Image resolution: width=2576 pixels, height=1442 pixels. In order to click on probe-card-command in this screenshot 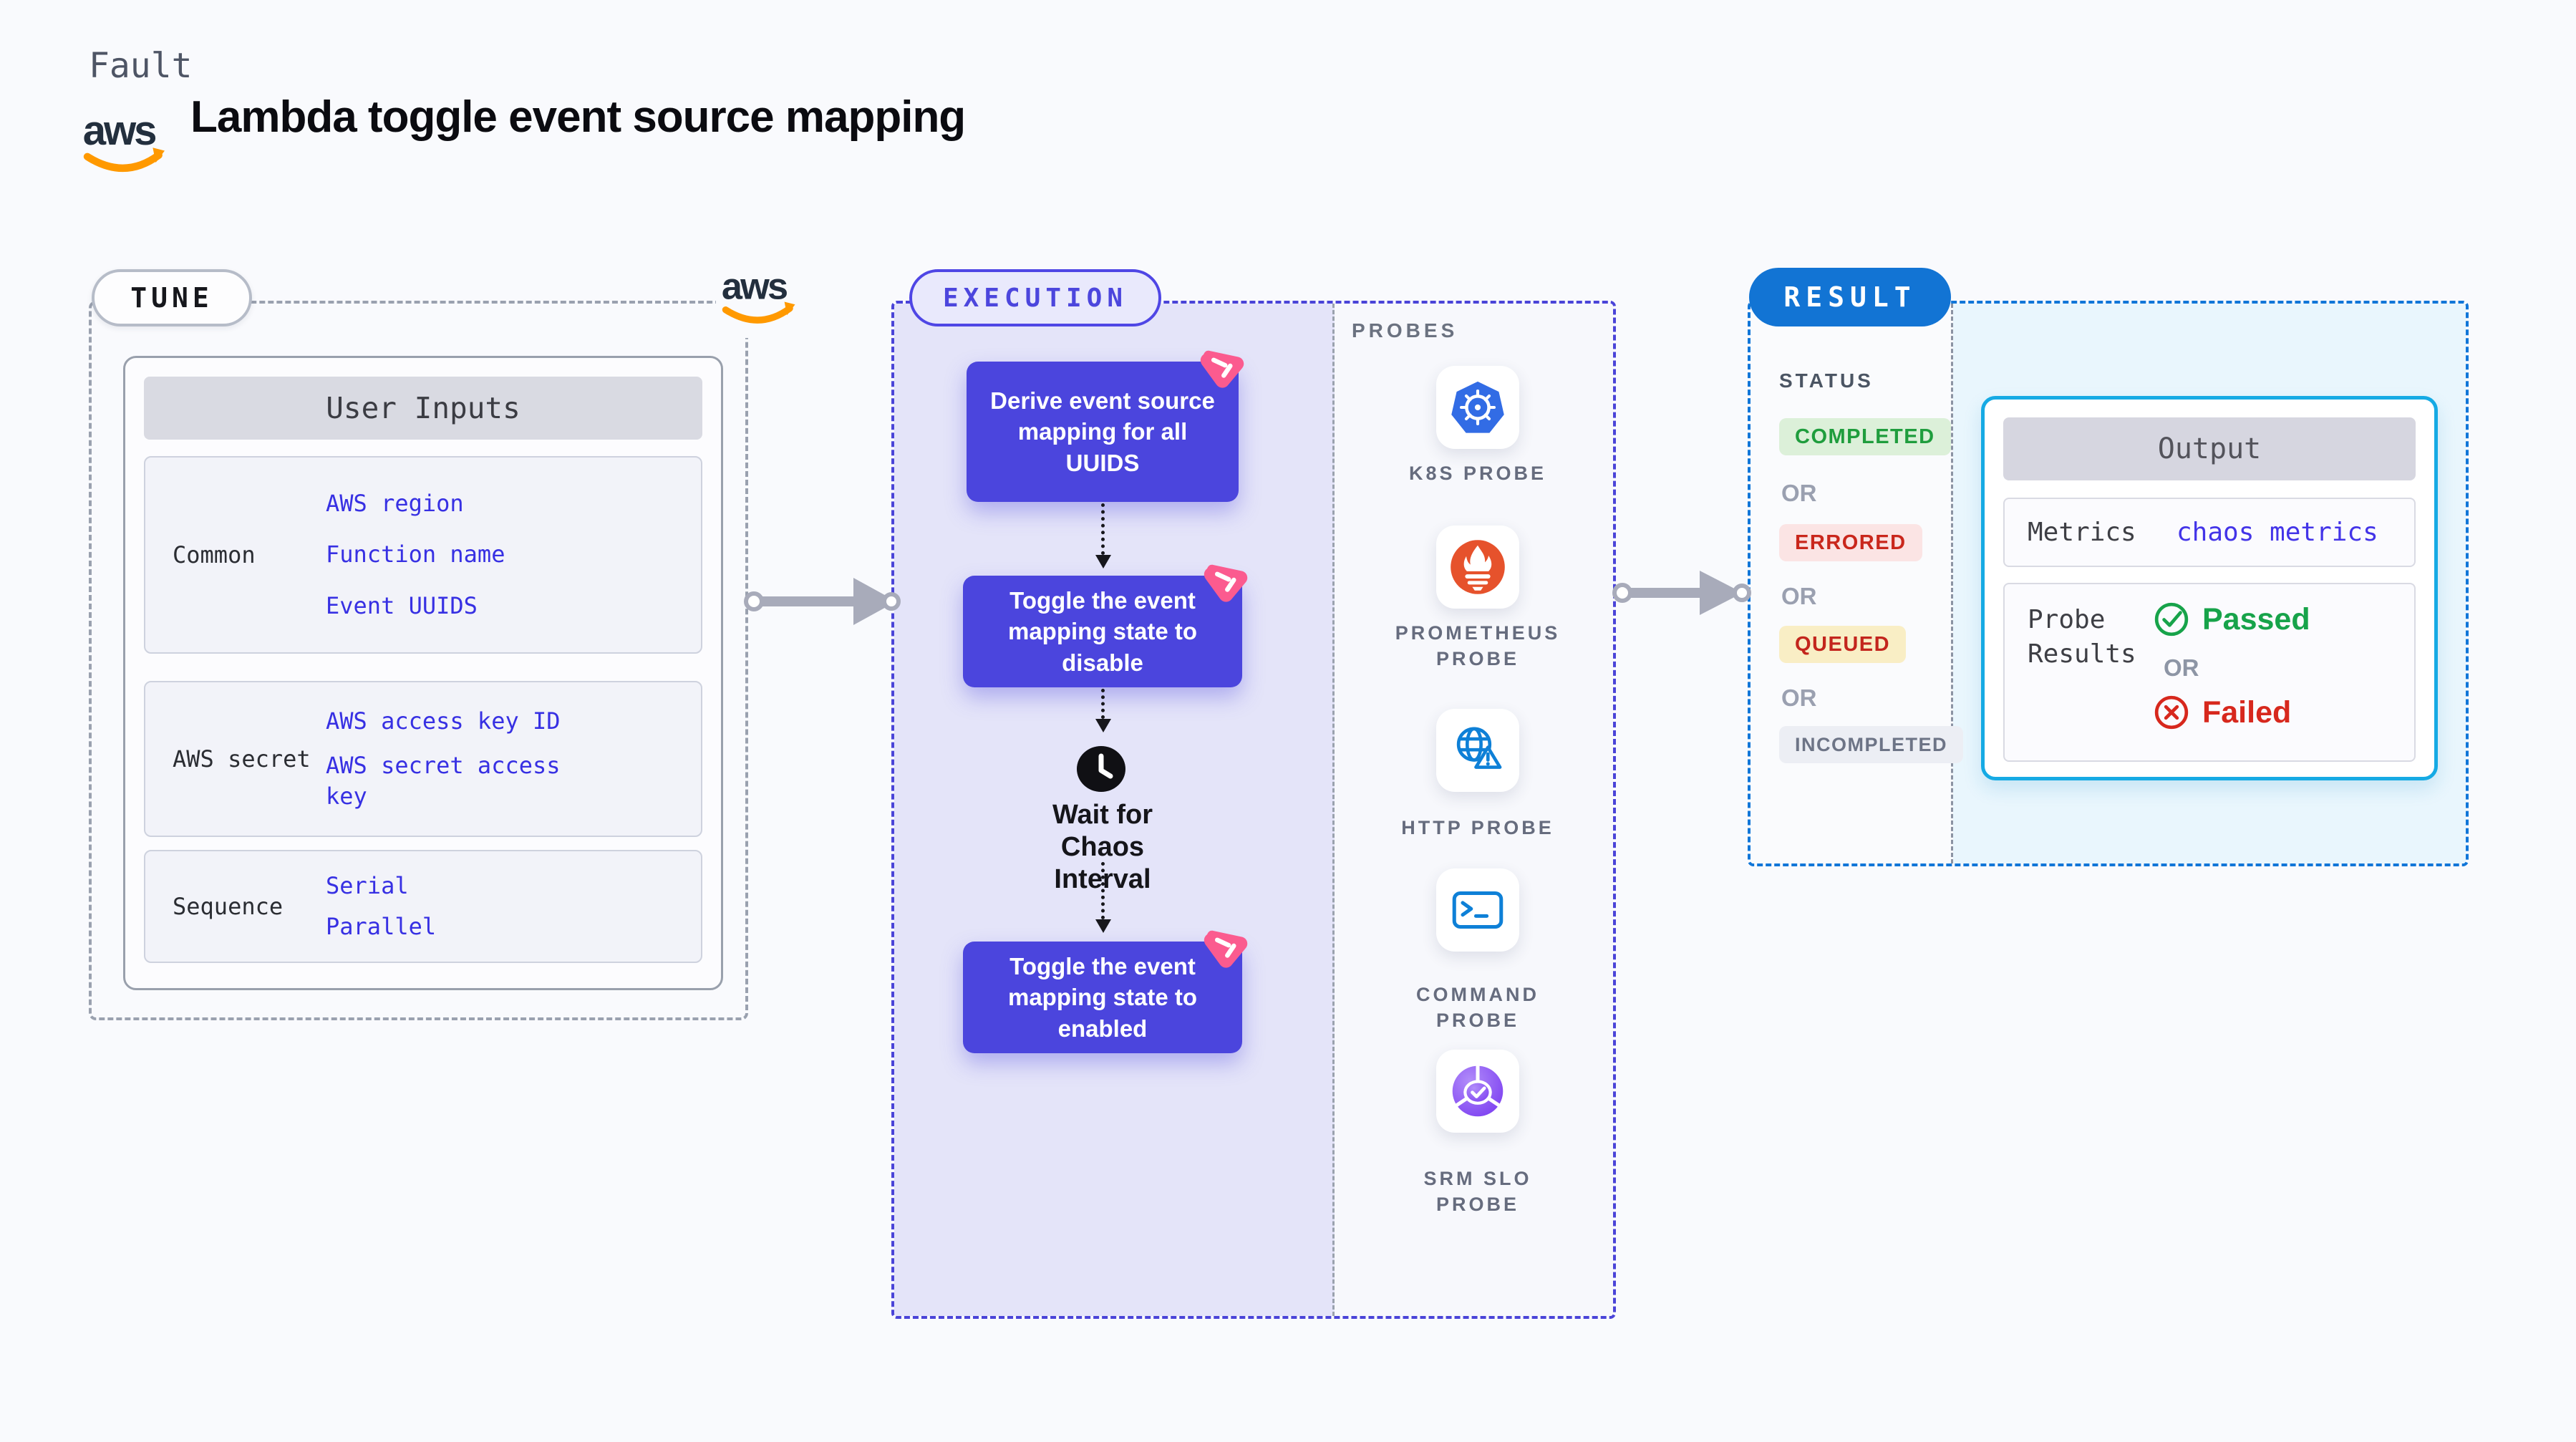, I will do `click(1478, 910)`.